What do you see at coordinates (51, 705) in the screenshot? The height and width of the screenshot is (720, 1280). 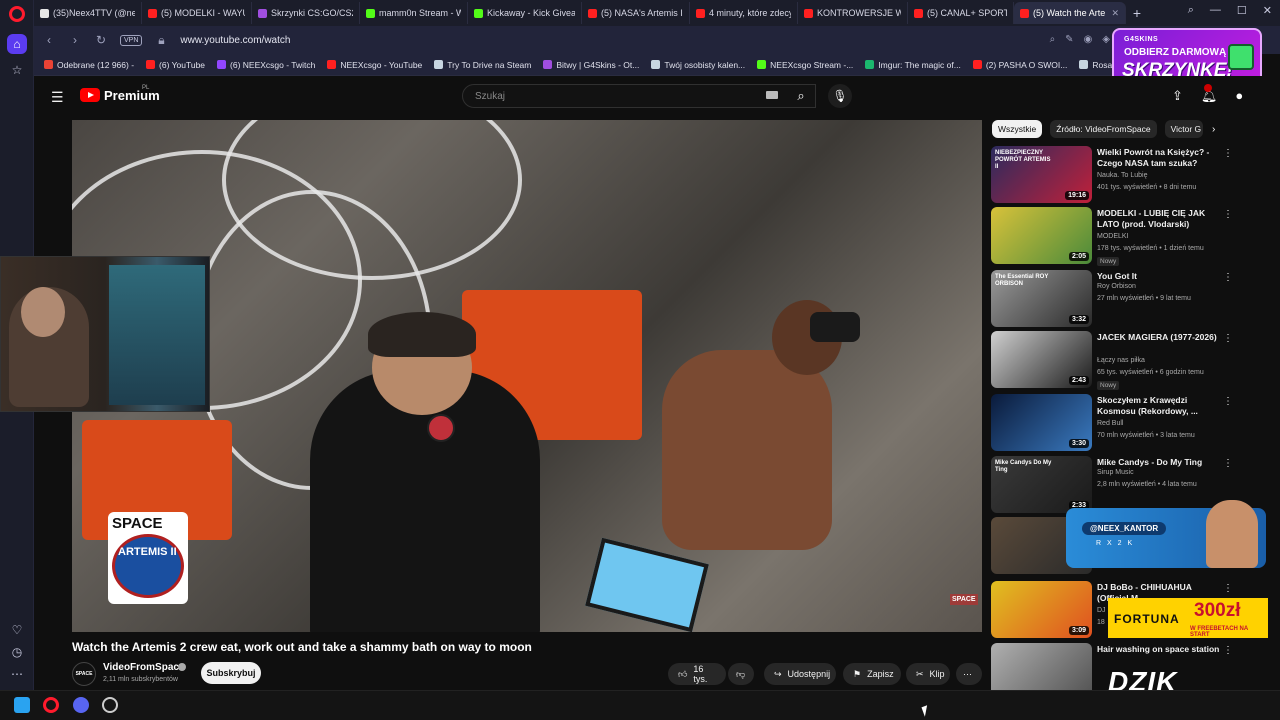 I see `opera-taskbar-icon` at bounding box center [51, 705].